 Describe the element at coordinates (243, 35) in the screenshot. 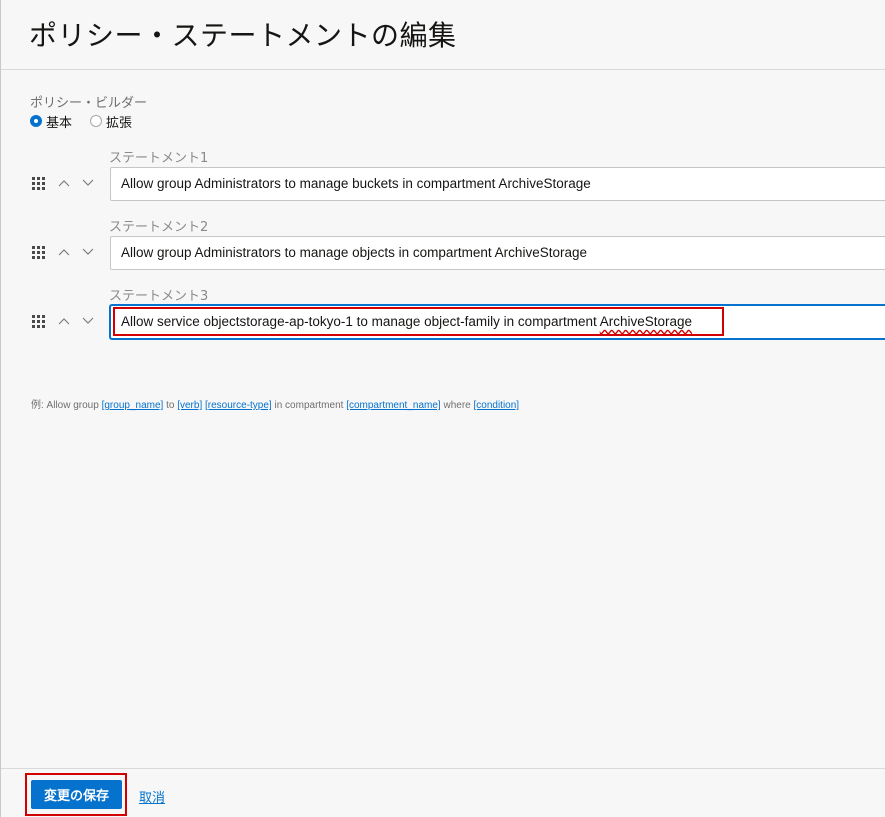

I see `page-title: ポリシー・ステートメントの編集` at that location.